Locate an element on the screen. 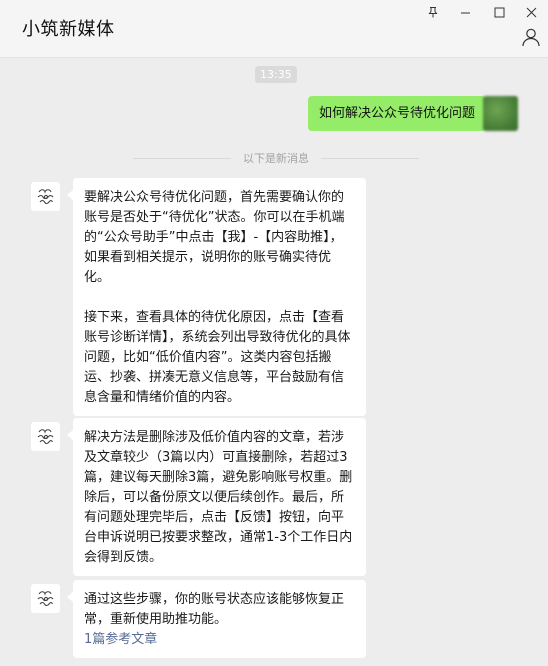  minimize-icon is located at coordinates (465, 12).